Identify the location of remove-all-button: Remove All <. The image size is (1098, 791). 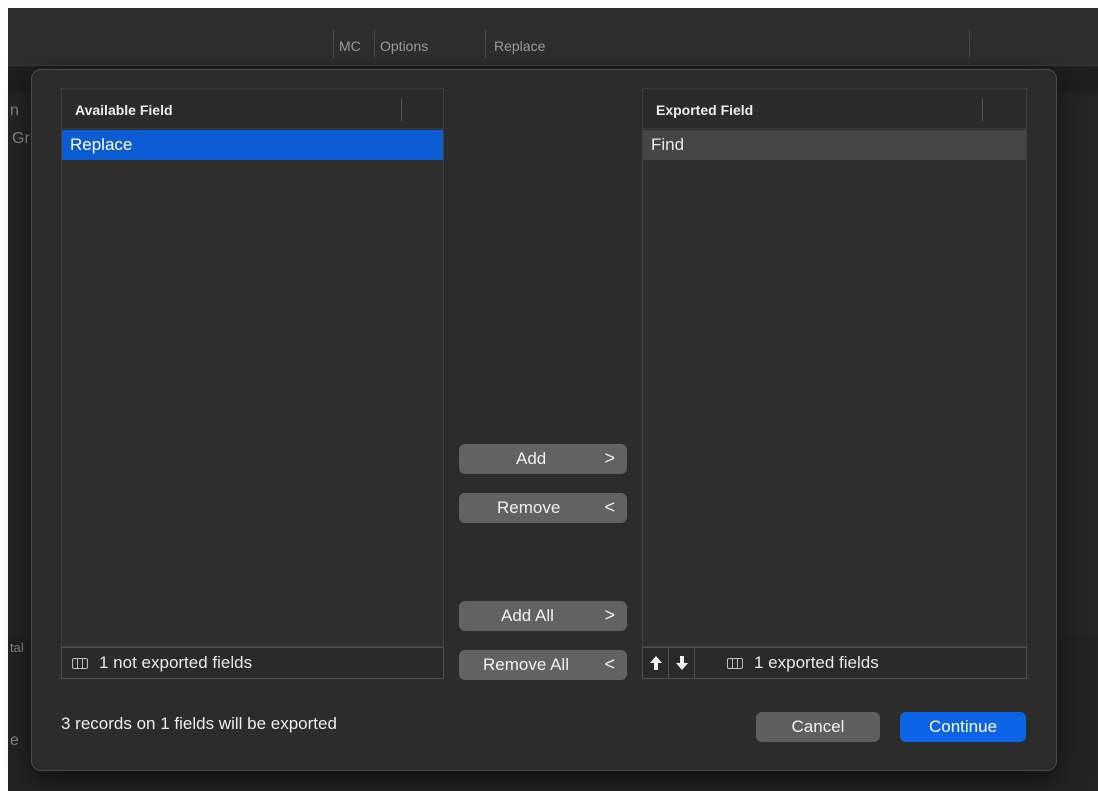
(543, 665).